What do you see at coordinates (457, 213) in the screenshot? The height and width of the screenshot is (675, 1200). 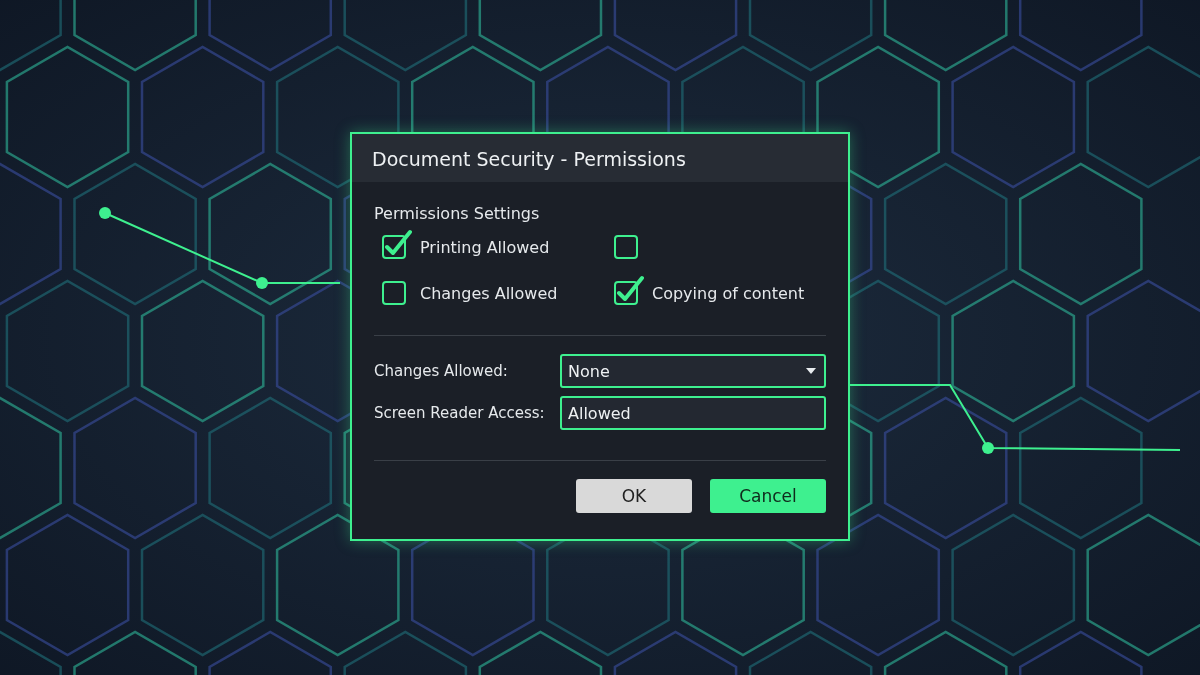 I see `section-title: Permissions Settings` at bounding box center [457, 213].